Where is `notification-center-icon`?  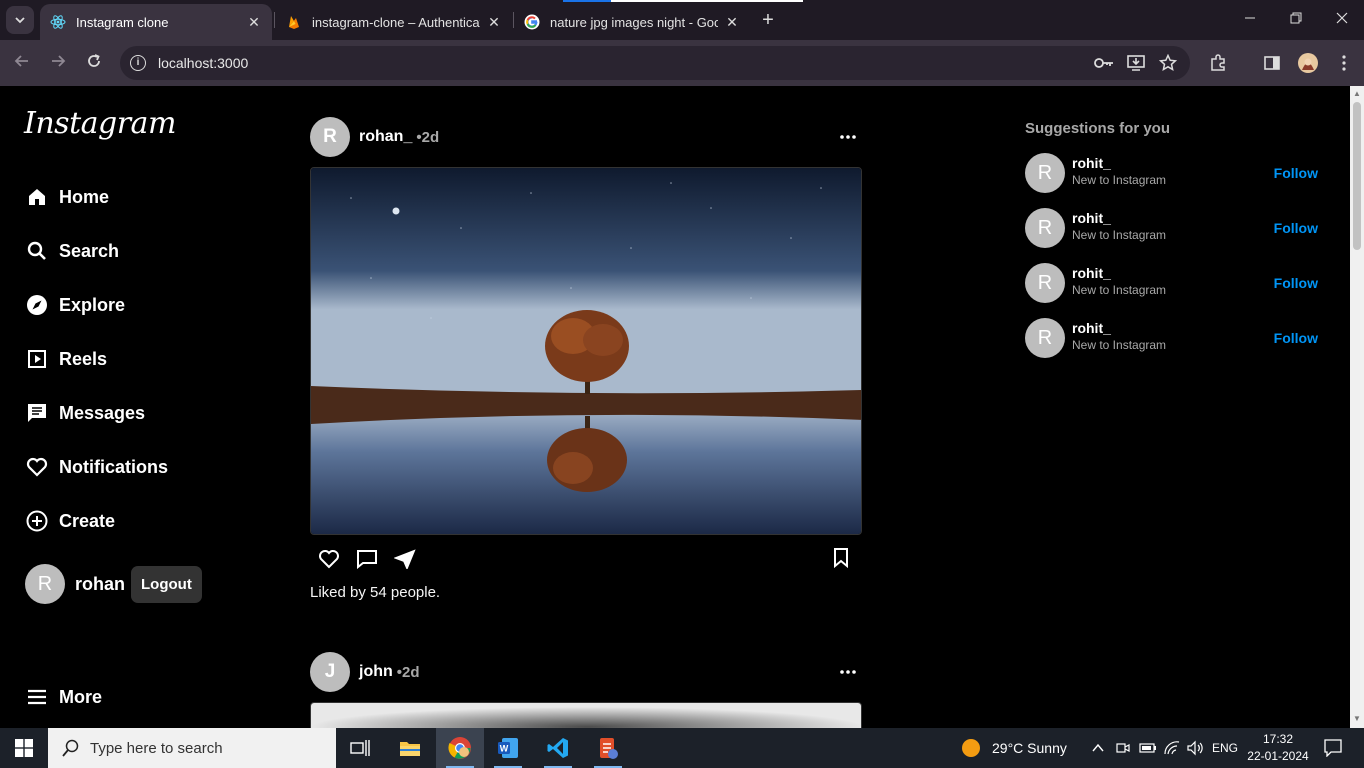 notification-center-icon is located at coordinates (1333, 748).